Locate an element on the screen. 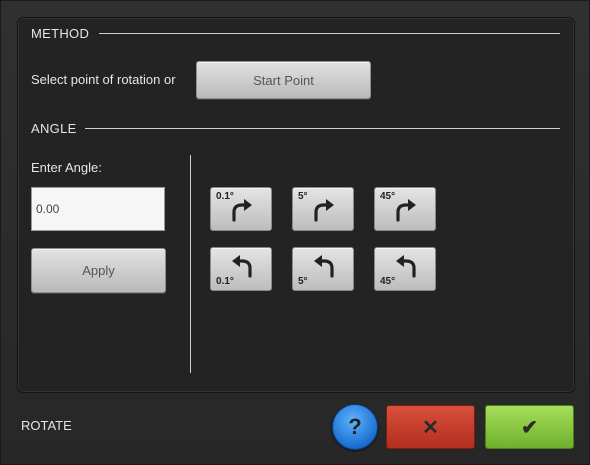  start-point-button: Start Point is located at coordinates (283, 80).